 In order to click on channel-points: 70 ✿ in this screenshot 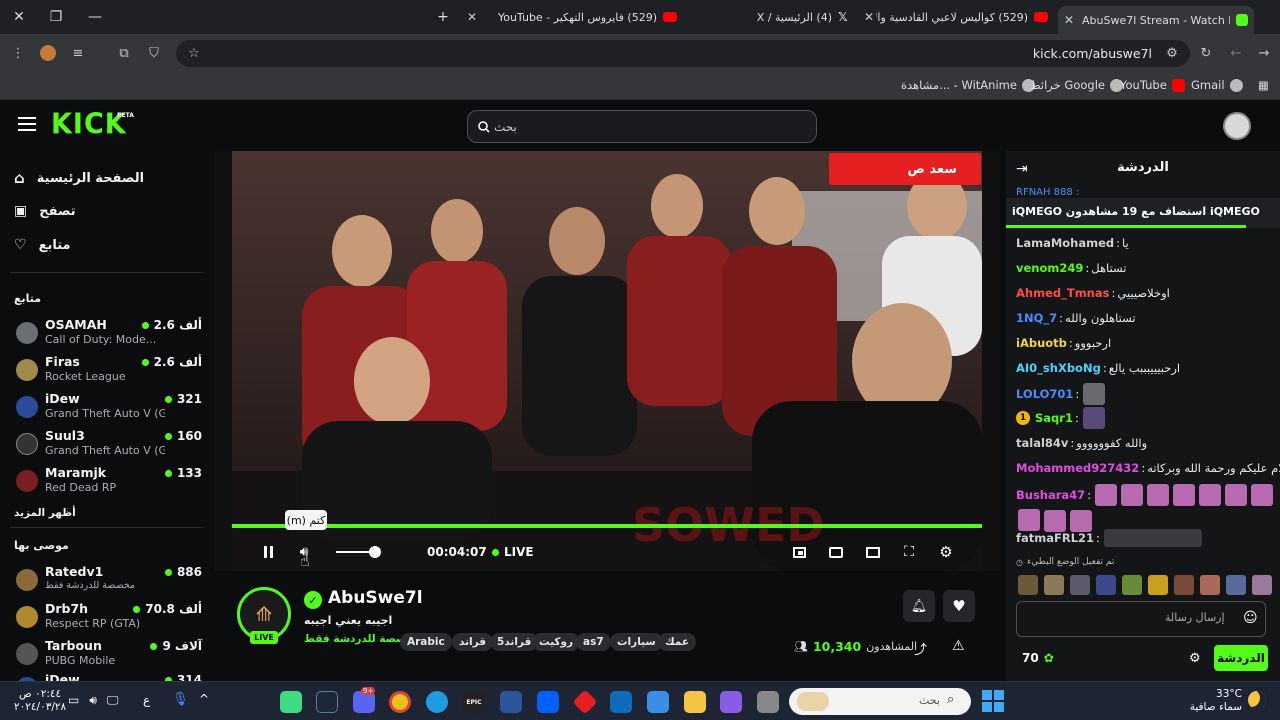, I will do `click(1038, 658)`.